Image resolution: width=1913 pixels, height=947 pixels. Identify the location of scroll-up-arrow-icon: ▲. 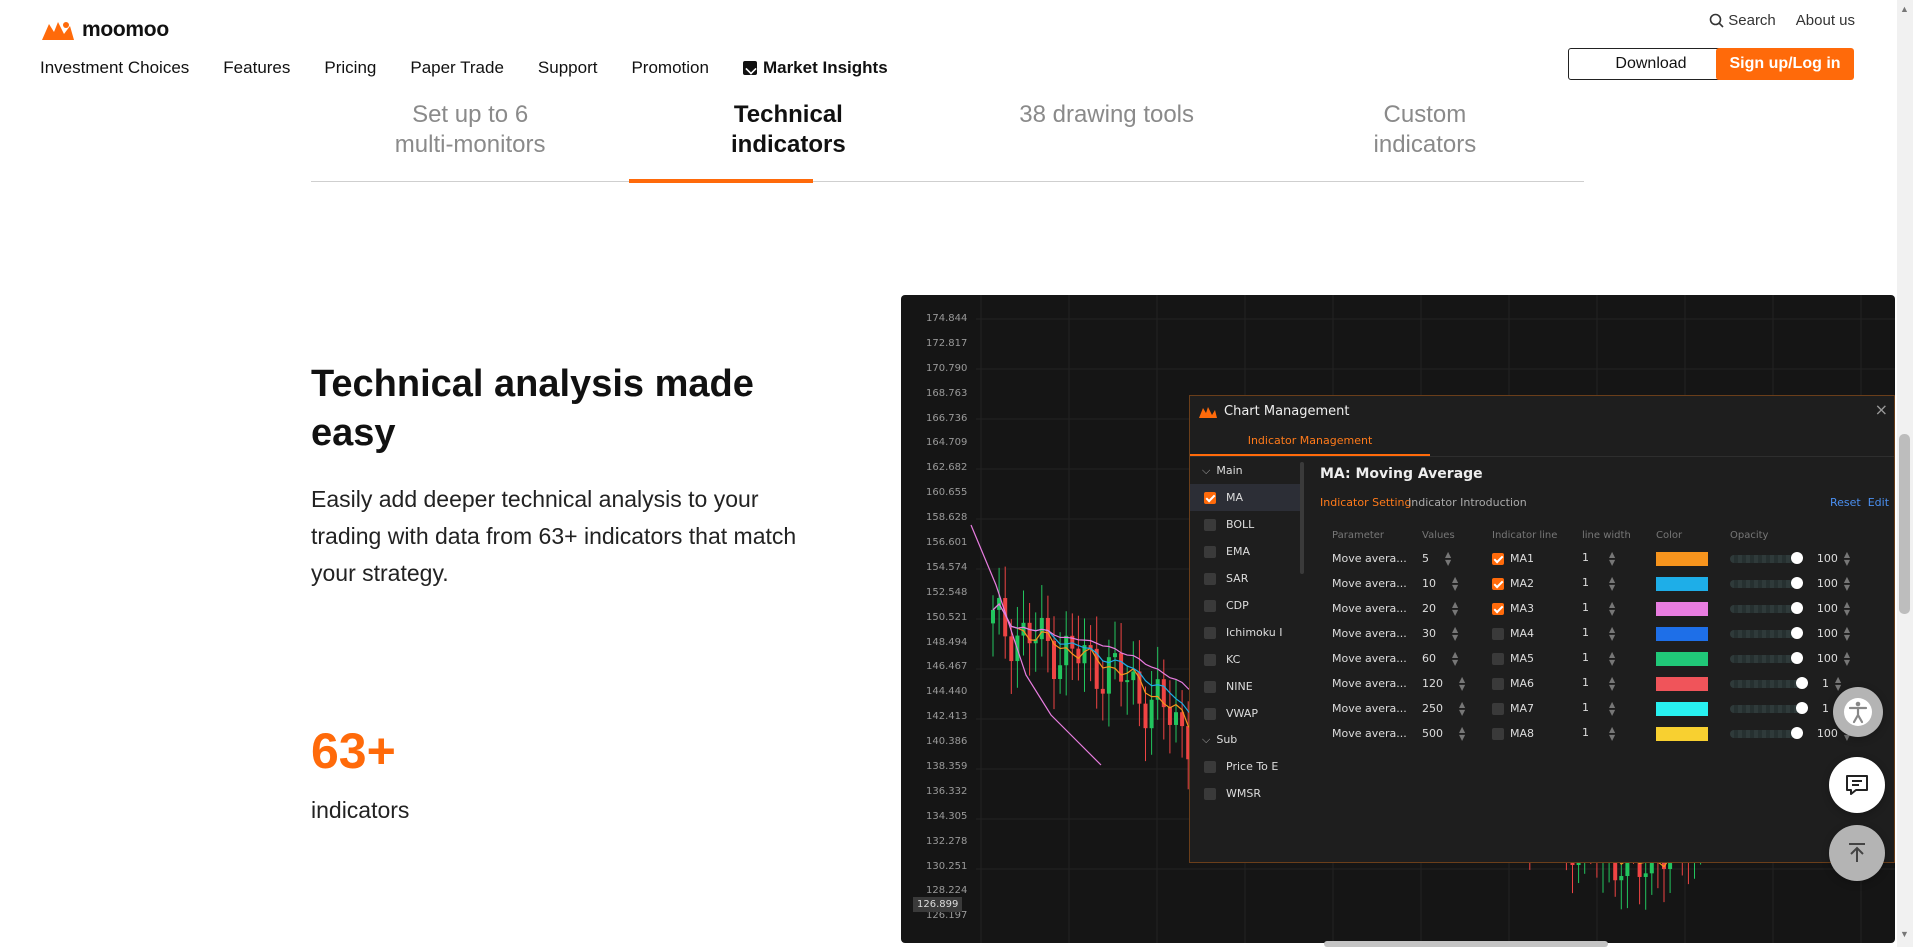
(1904, 9).